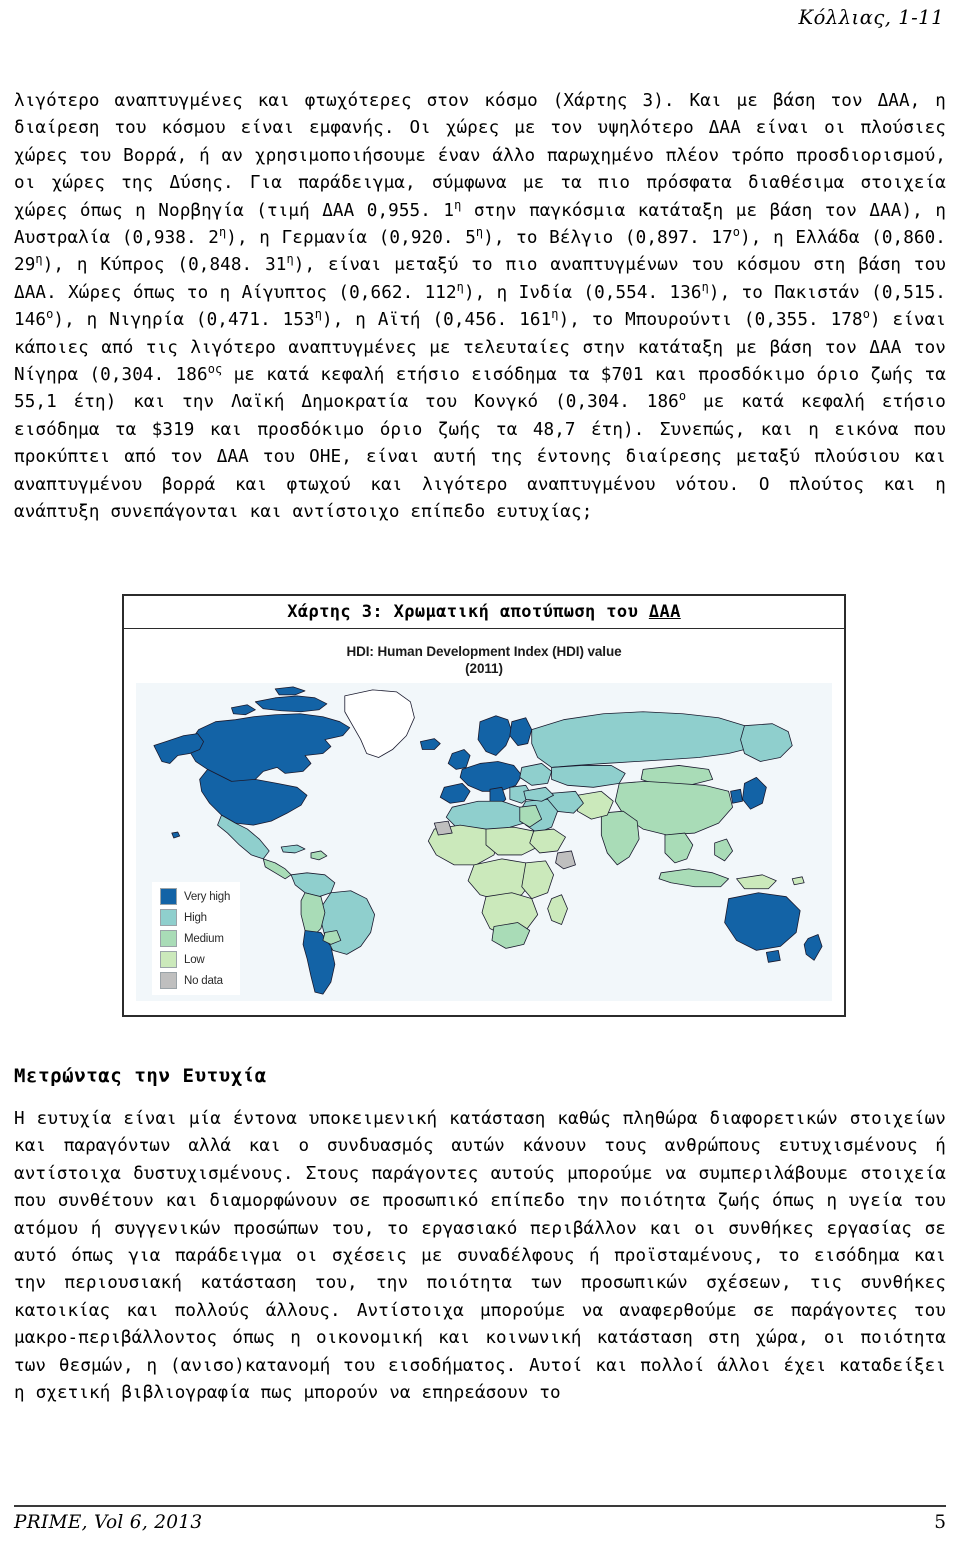  Describe the element at coordinates (293, 849) in the screenshot. I see `country-cuba` at that location.